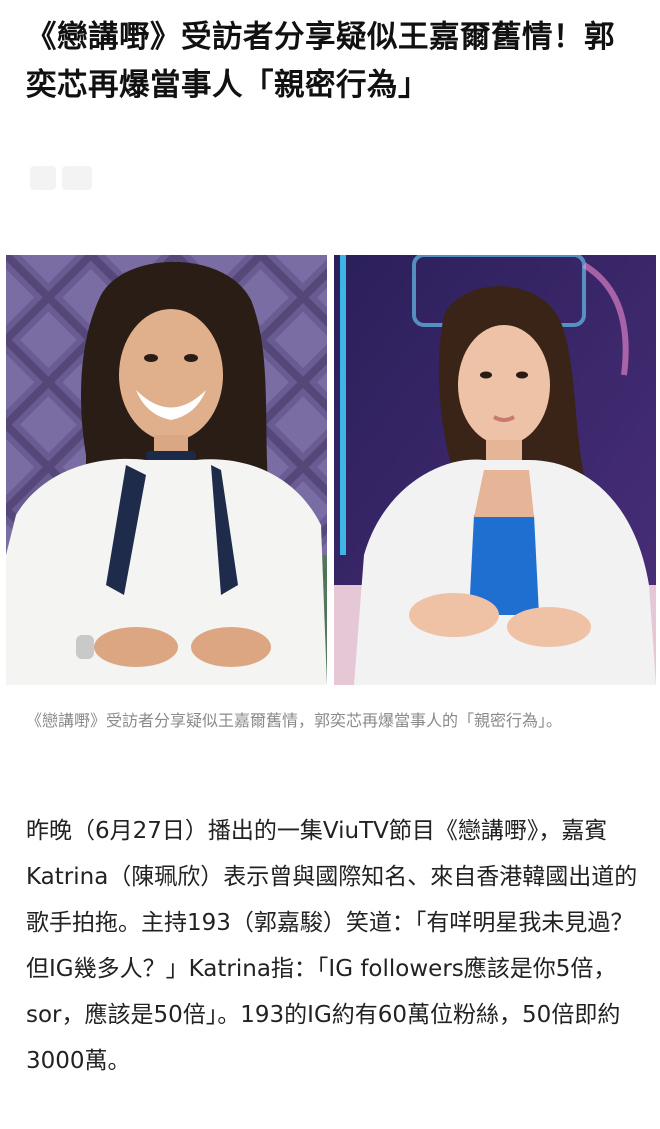 The width and height of the screenshot is (660, 1129). I want to click on photo-caption: 《戀講嘢》受訪者分享疑似王嘉爾舊情，郭奕芯再爆當事人的「親密行為」。, so click(294, 720).